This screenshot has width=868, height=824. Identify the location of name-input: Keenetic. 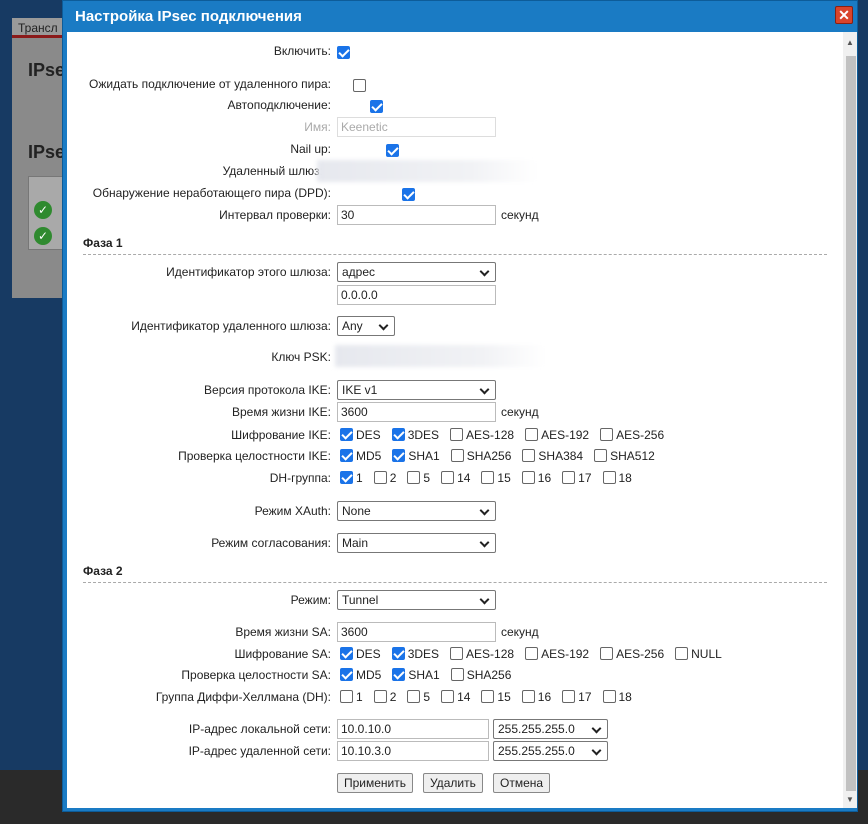
(416, 127).